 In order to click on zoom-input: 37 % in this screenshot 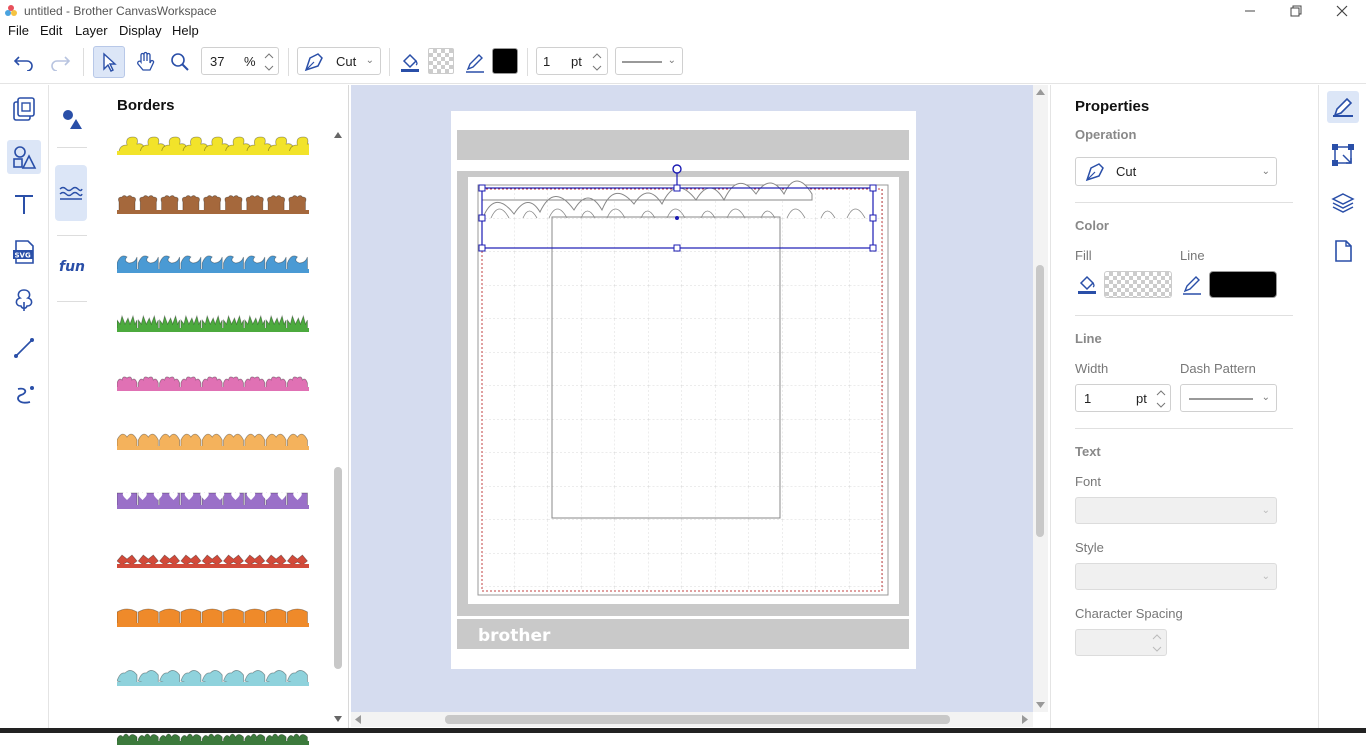, I will do `click(240, 61)`.